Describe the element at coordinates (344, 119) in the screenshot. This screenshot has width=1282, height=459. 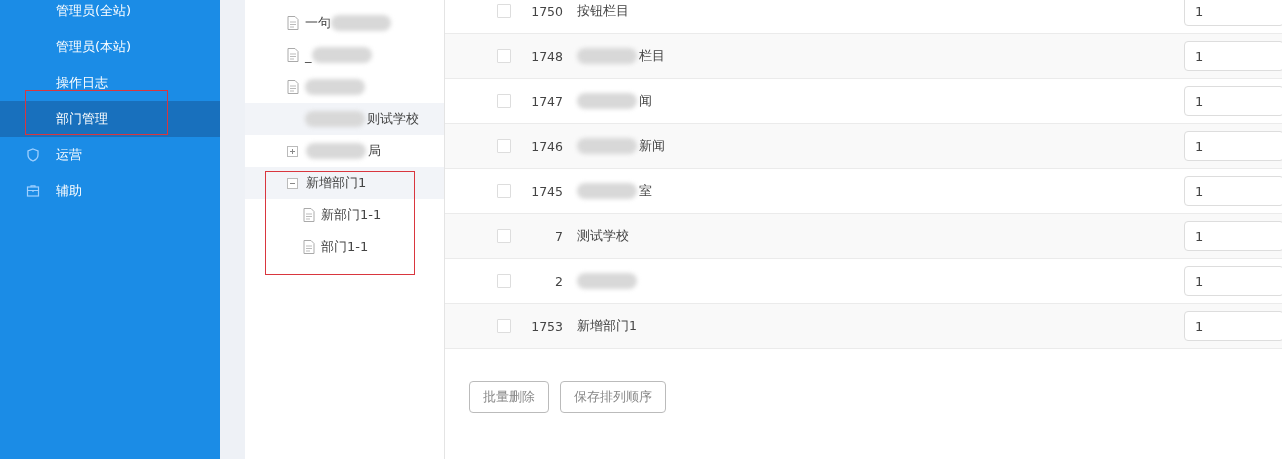
I see `tree-item: 则试学校` at that location.